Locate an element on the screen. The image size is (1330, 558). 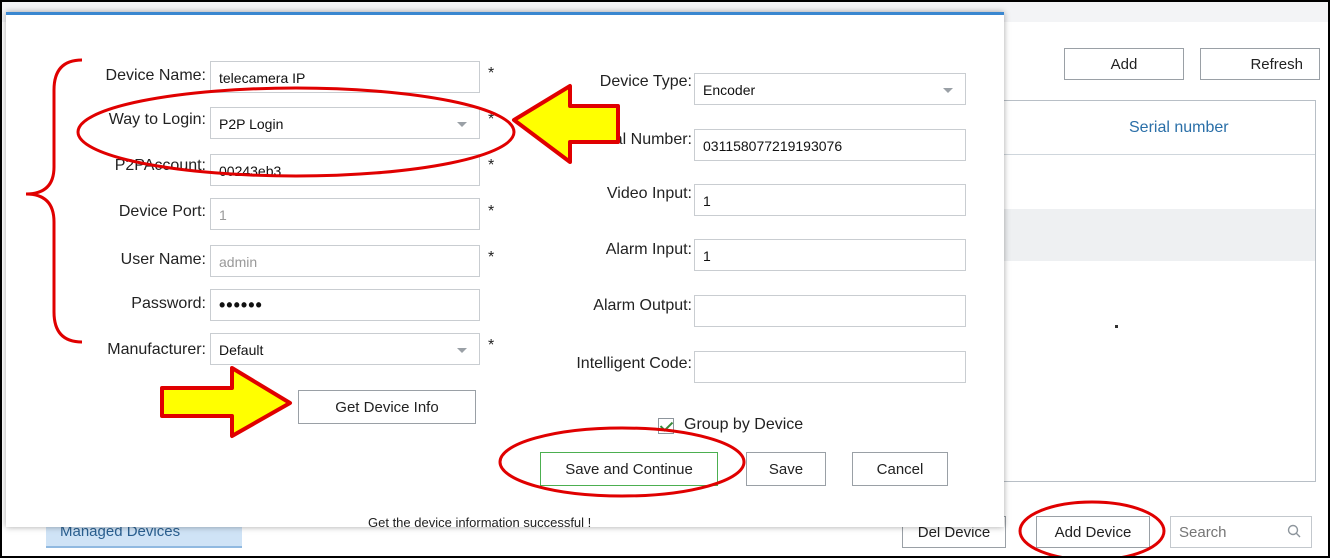
save-button: Save is located at coordinates (786, 469).